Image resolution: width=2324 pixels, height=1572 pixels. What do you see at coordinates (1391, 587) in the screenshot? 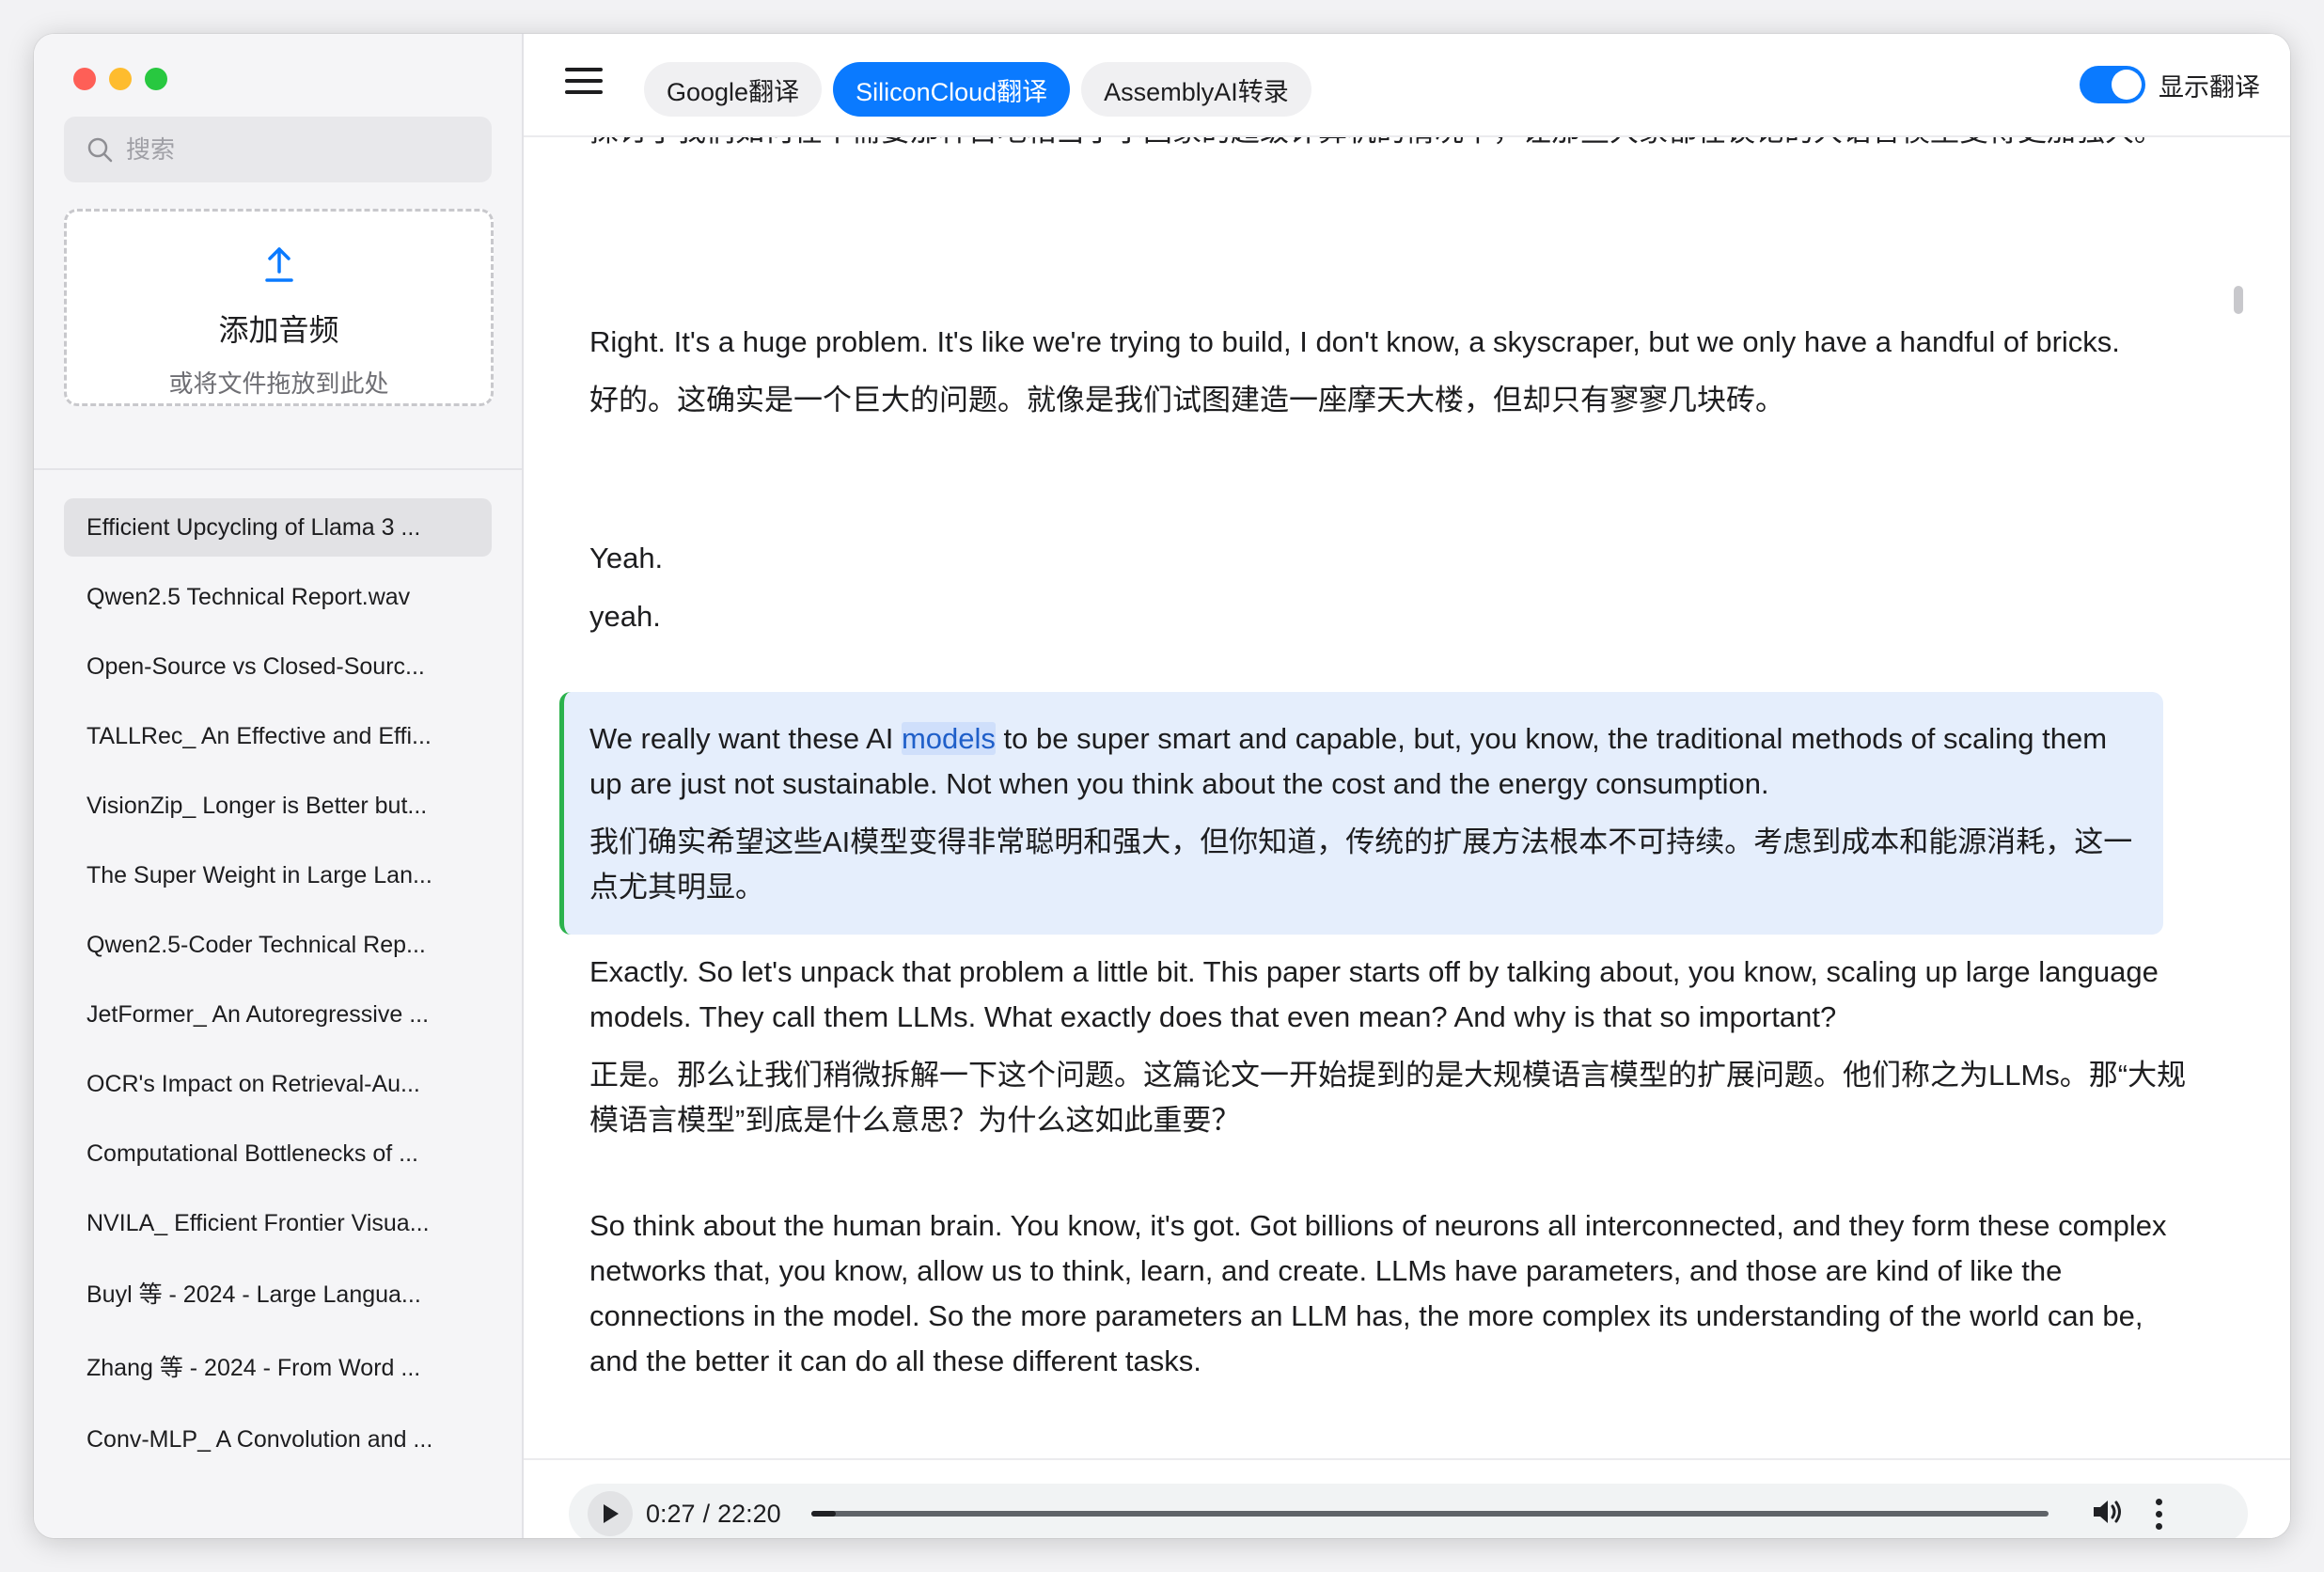
I see `transcript-segment: Yeah. yeah.` at bounding box center [1391, 587].